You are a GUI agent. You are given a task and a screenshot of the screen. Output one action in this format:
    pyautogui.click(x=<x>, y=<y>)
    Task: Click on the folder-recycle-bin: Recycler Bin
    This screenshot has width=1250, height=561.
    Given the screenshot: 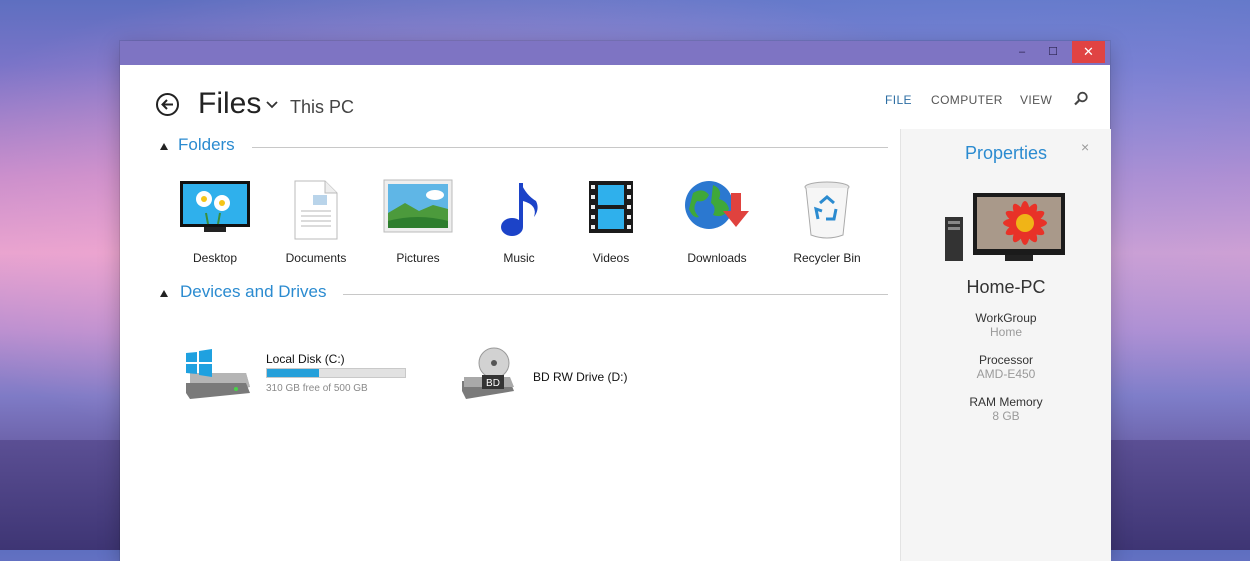 What is the action you would take?
    pyautogui.click(x=827, y=223)
    